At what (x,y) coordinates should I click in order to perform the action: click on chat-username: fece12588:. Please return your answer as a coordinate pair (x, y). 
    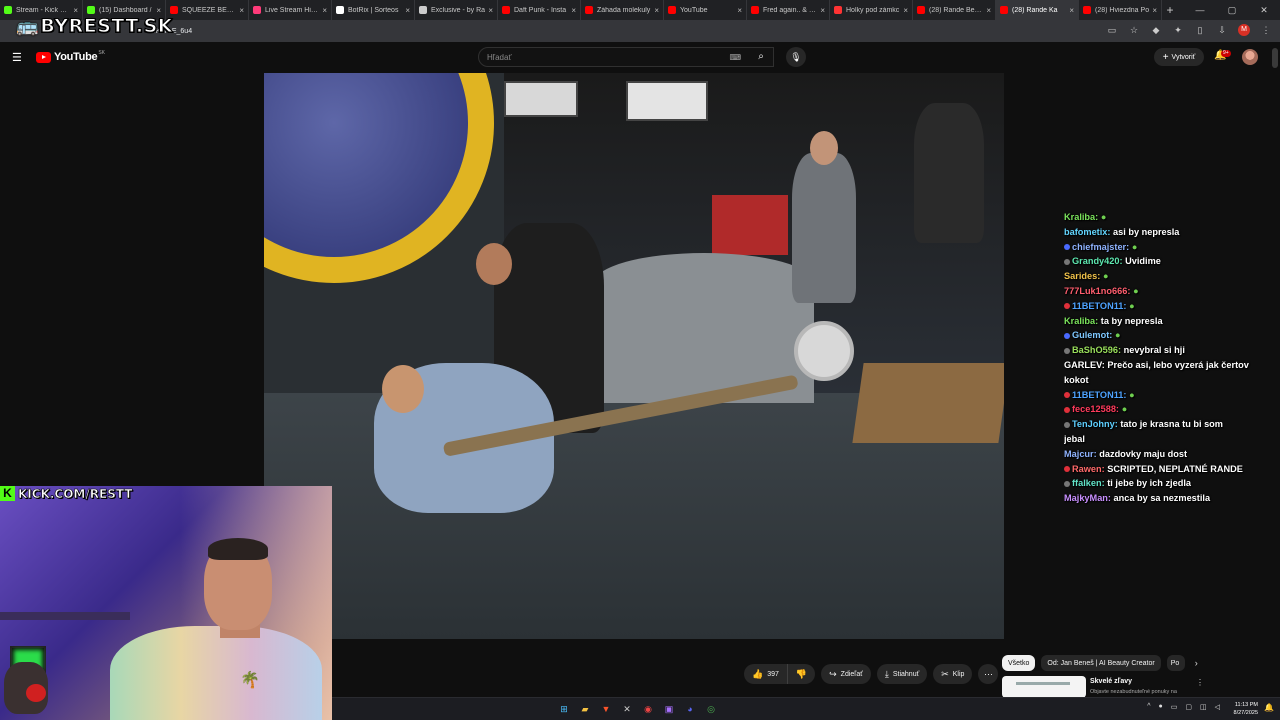
    Looking at the image, I should click on (1095, 409).